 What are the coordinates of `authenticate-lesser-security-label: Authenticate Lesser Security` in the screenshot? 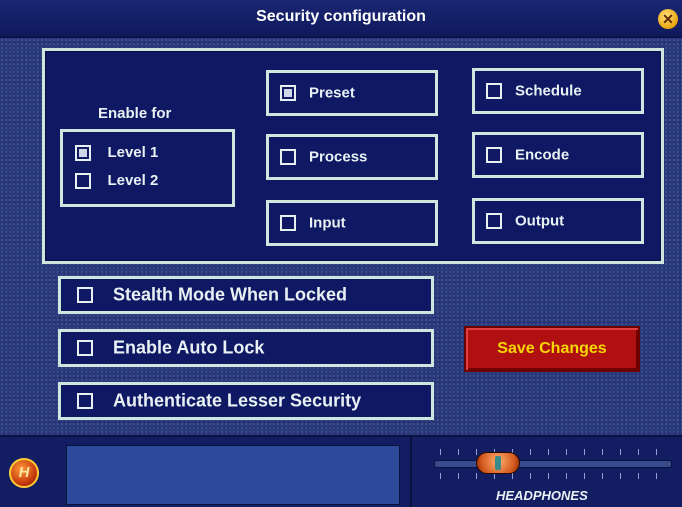 It's located at (237, 400).